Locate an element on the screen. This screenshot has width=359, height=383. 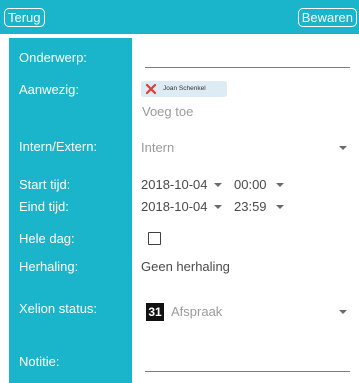
note-input is located at coordinates (247, 361).